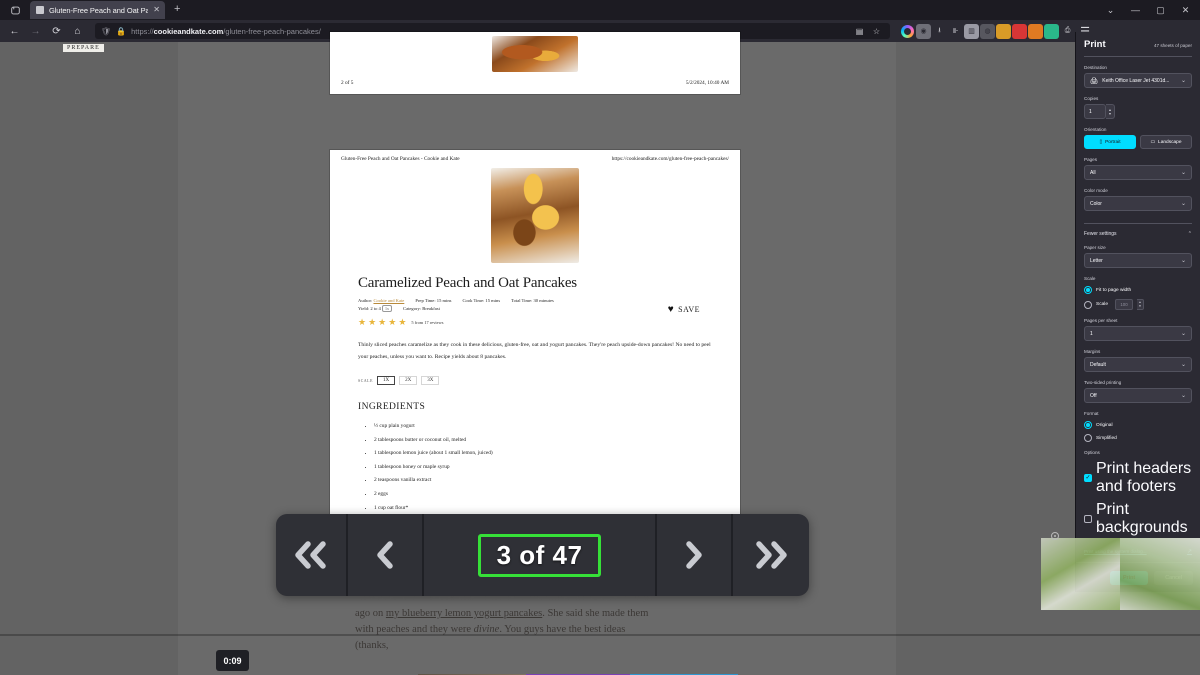  I want to click on pages-select: All ⌄, so click(1138, 172).